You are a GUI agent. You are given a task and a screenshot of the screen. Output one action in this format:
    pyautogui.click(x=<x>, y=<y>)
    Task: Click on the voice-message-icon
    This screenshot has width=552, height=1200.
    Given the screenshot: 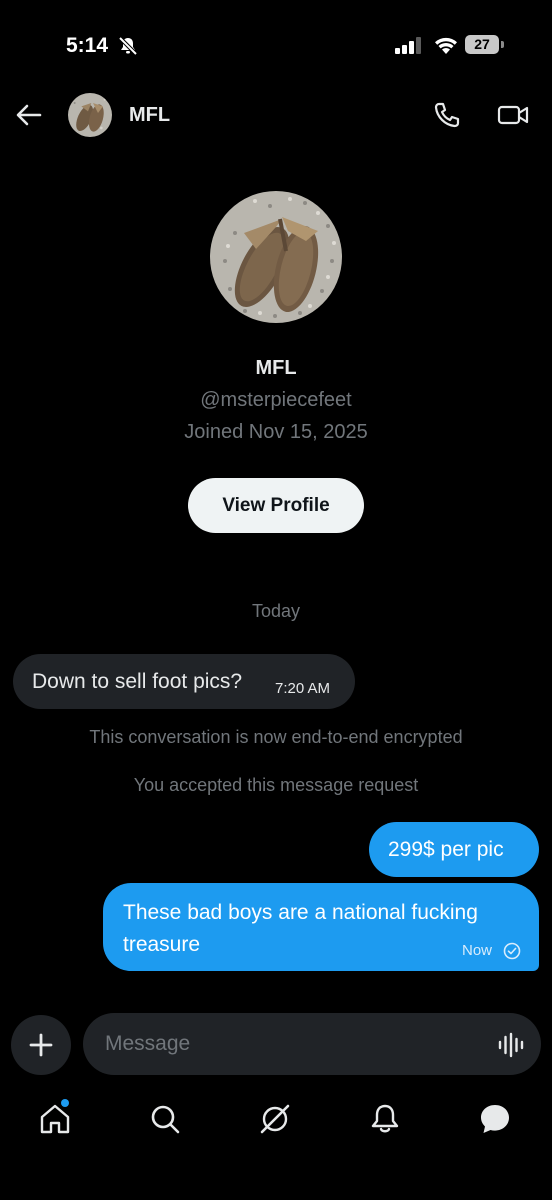 What is the action you would take?
    pyautogui.click(x=511, y=1045)
    